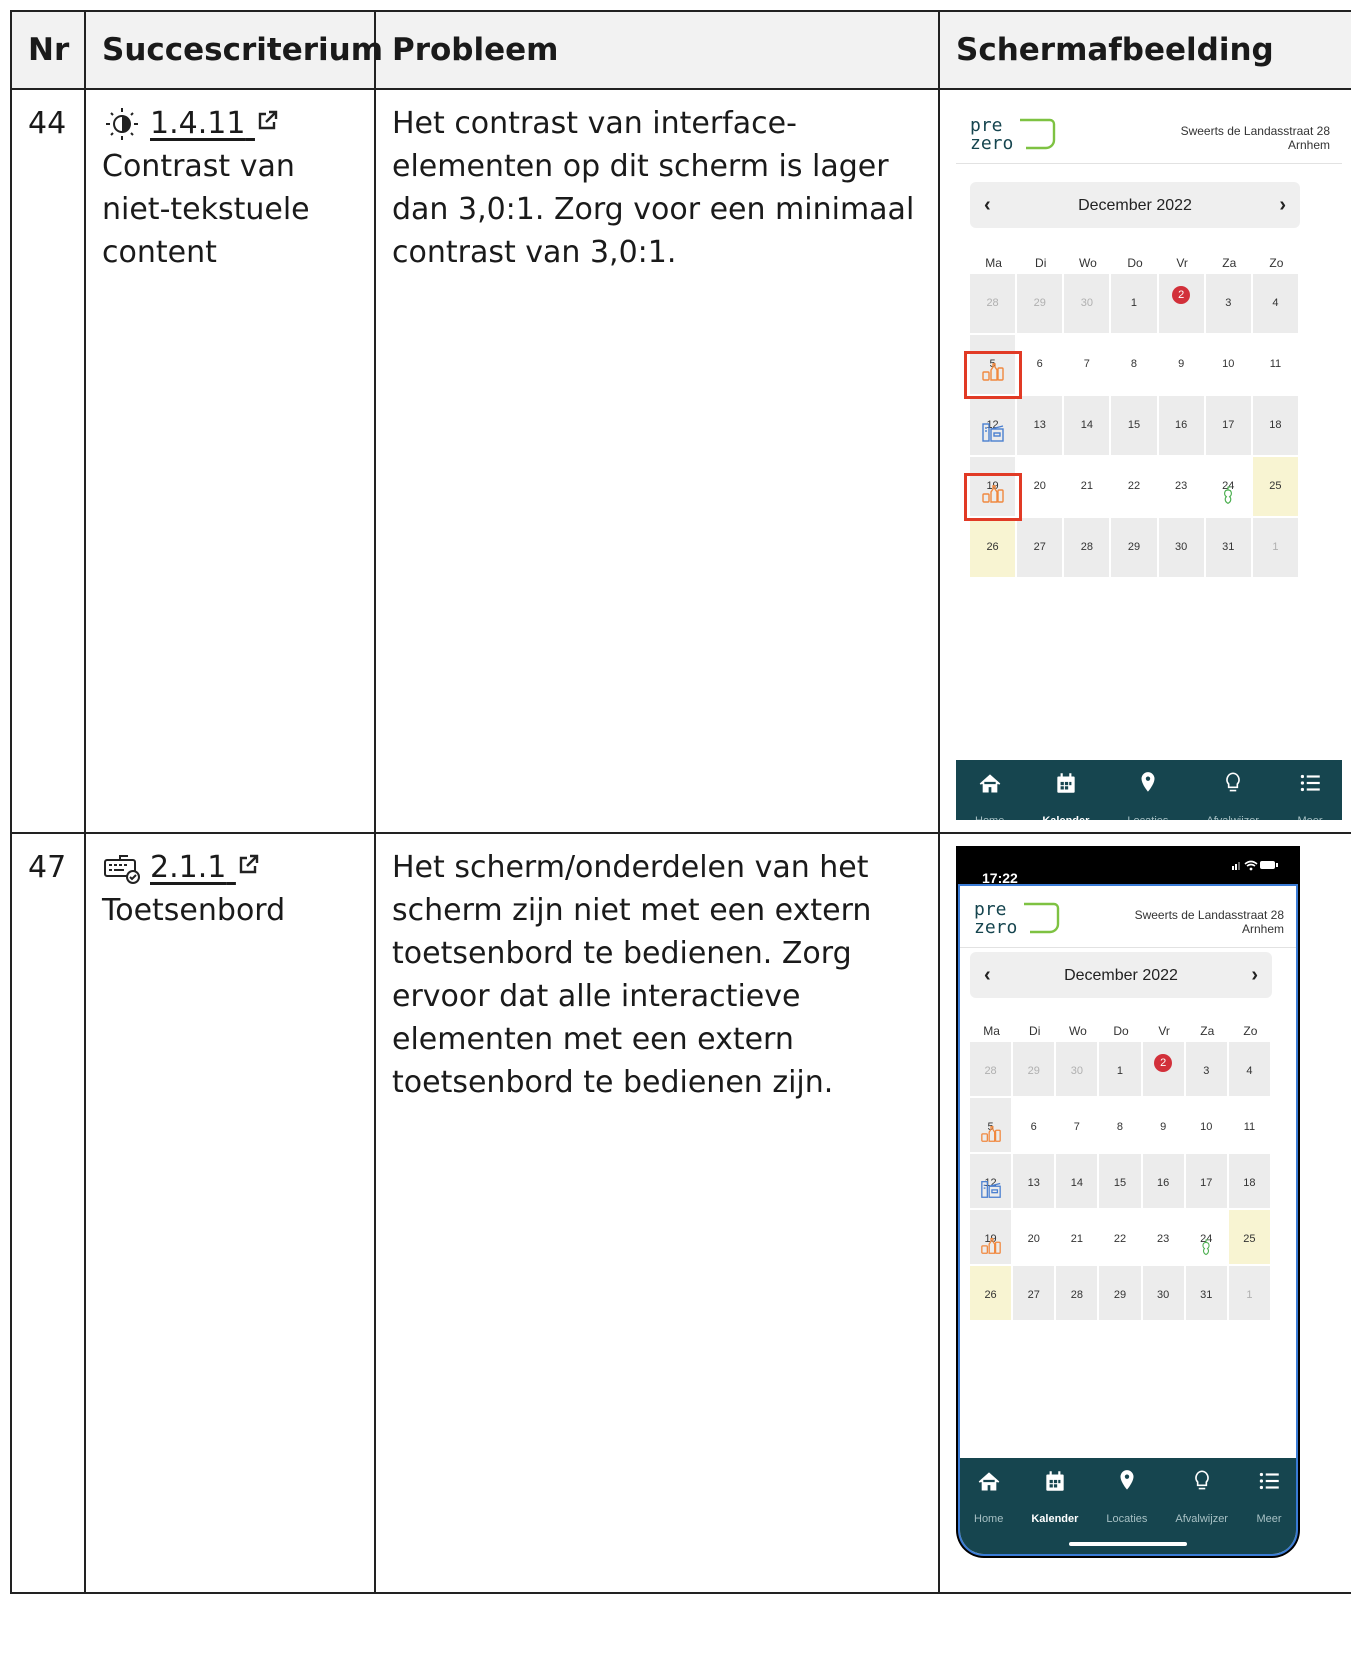 This screenshot has height=1672, width=1351. What do you see at coordinates (48, 461) in the screenshot?
I see `row-nr: 44` at bounding box center [48, 461].